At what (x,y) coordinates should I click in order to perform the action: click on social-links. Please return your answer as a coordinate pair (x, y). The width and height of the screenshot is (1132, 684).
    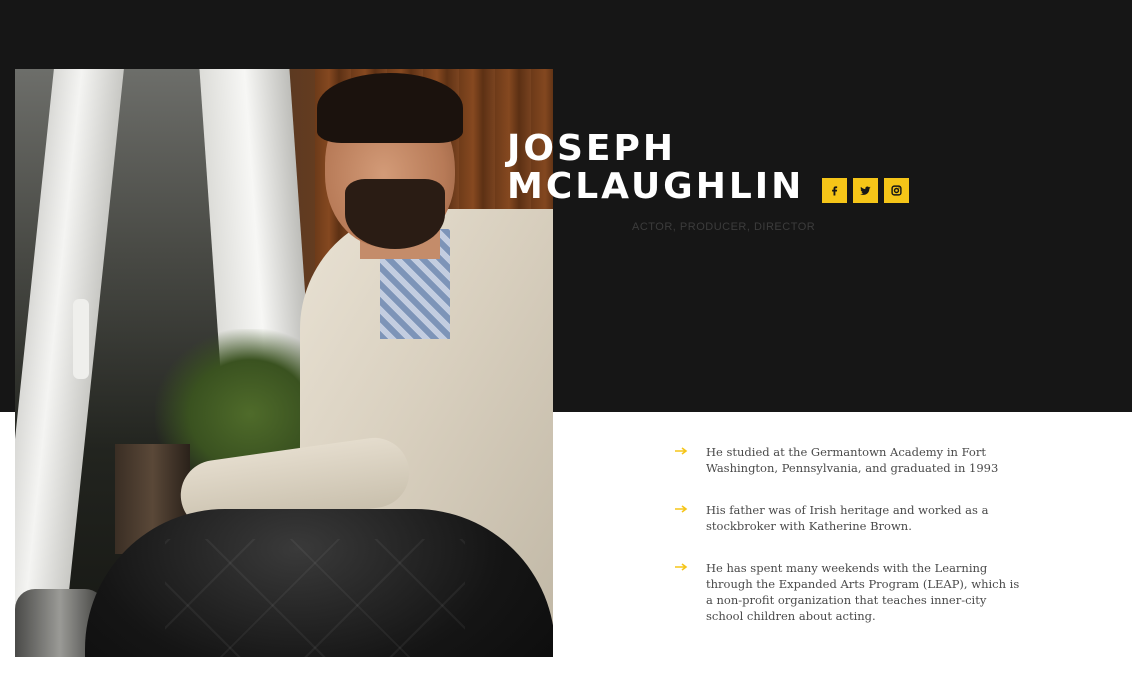
    Looking at the image, I should click on (865, 190).